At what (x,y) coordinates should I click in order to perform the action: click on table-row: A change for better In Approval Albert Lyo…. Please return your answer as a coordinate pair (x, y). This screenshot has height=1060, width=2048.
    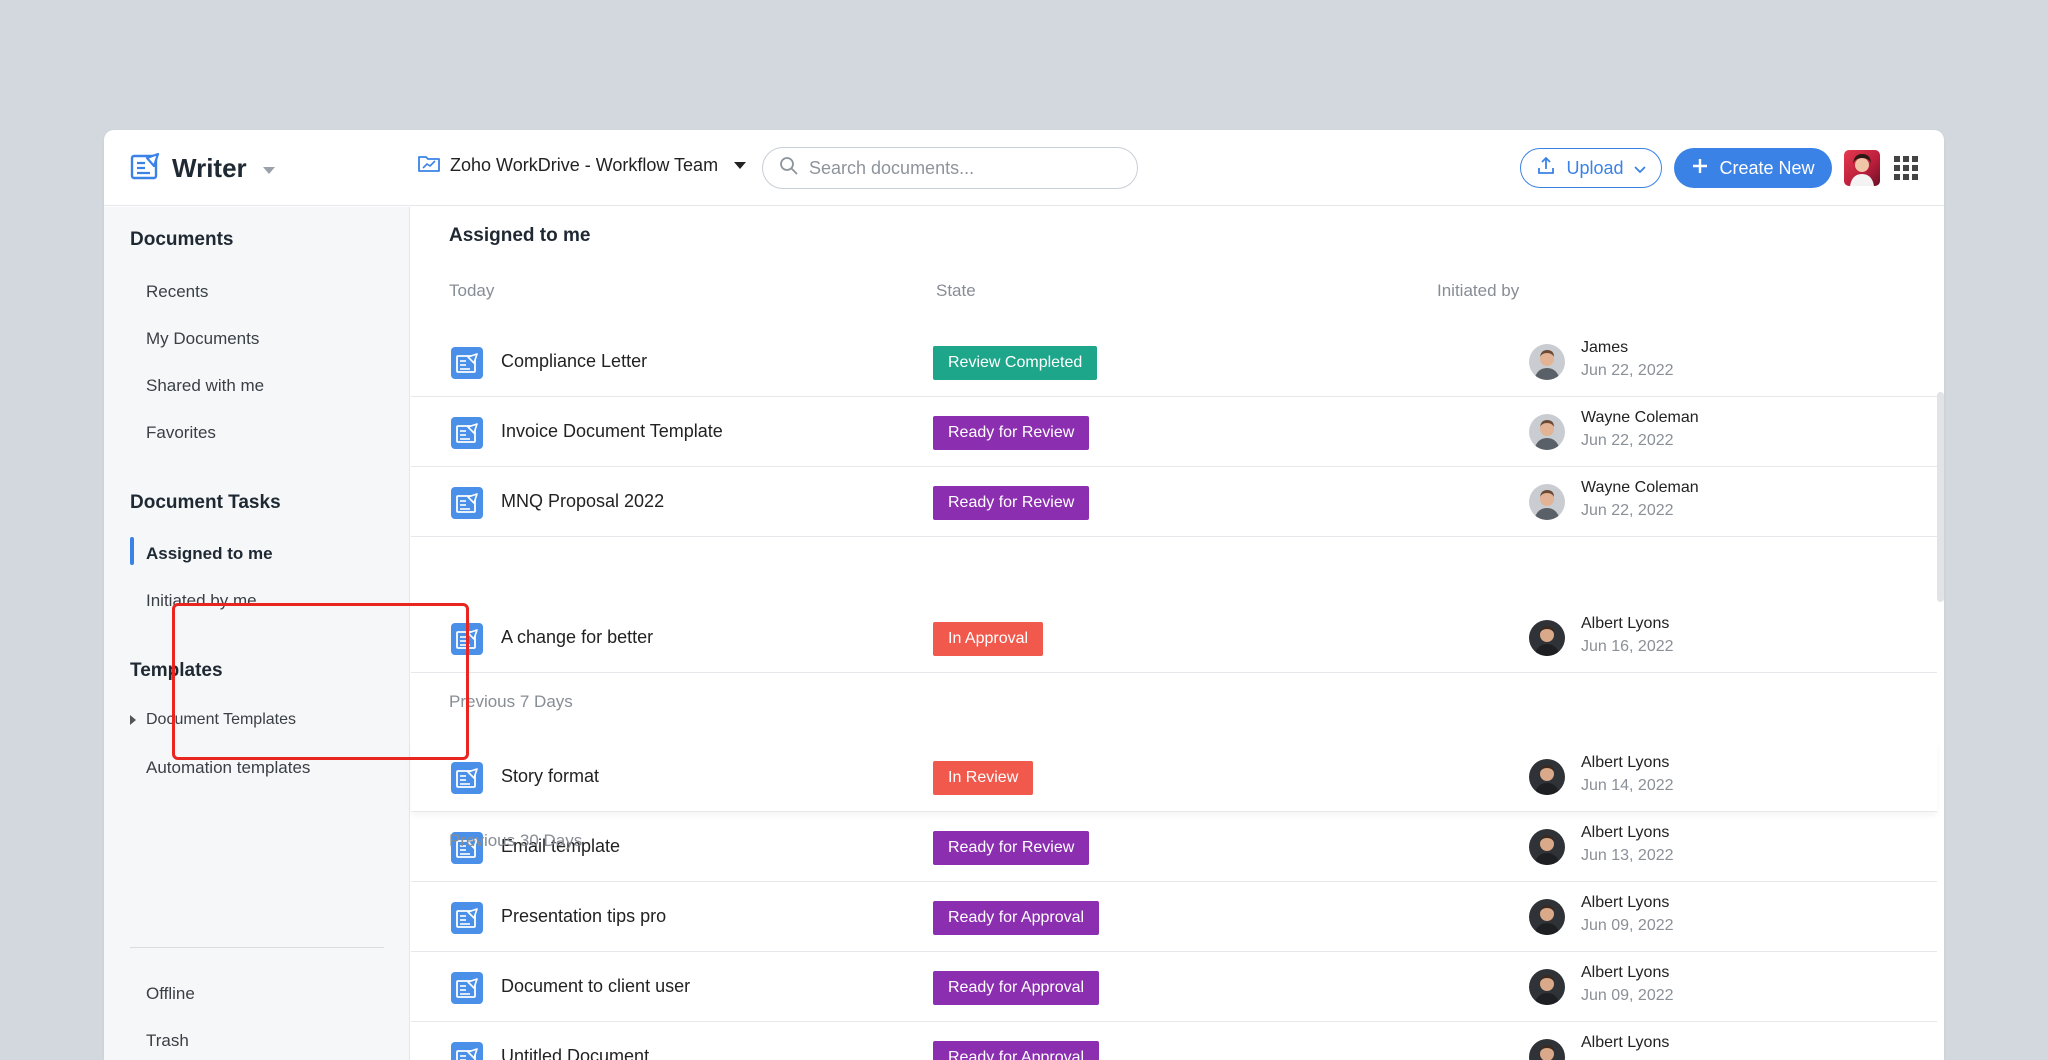
    Looking at the image, I should click on (1174, 638).